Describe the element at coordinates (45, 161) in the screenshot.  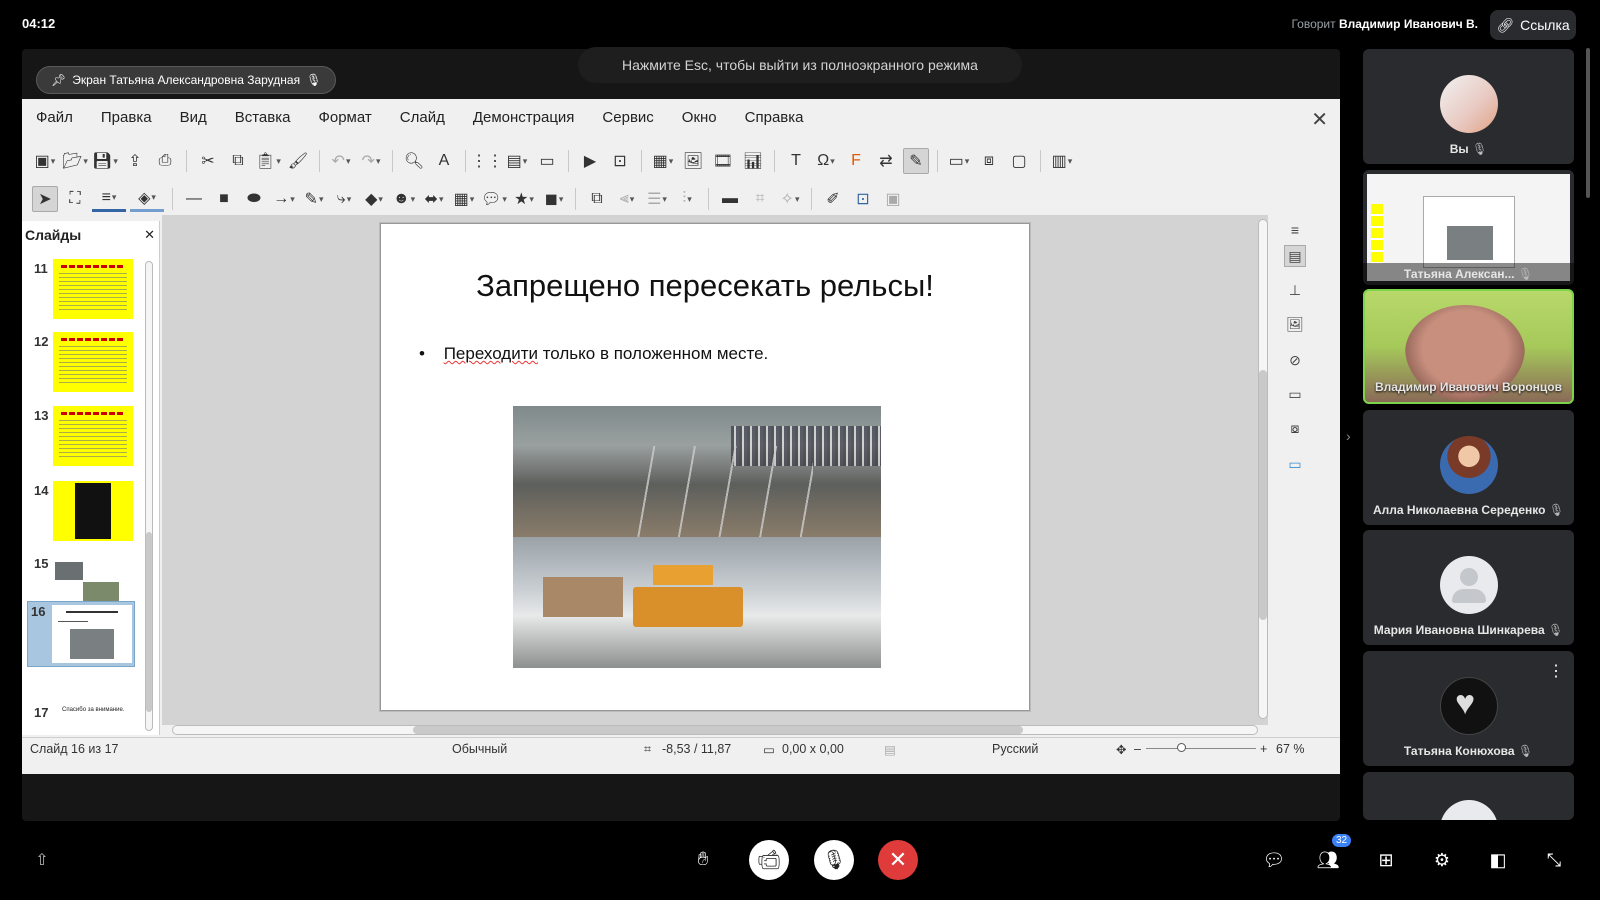
I see `new-icon: ▣` at that location.